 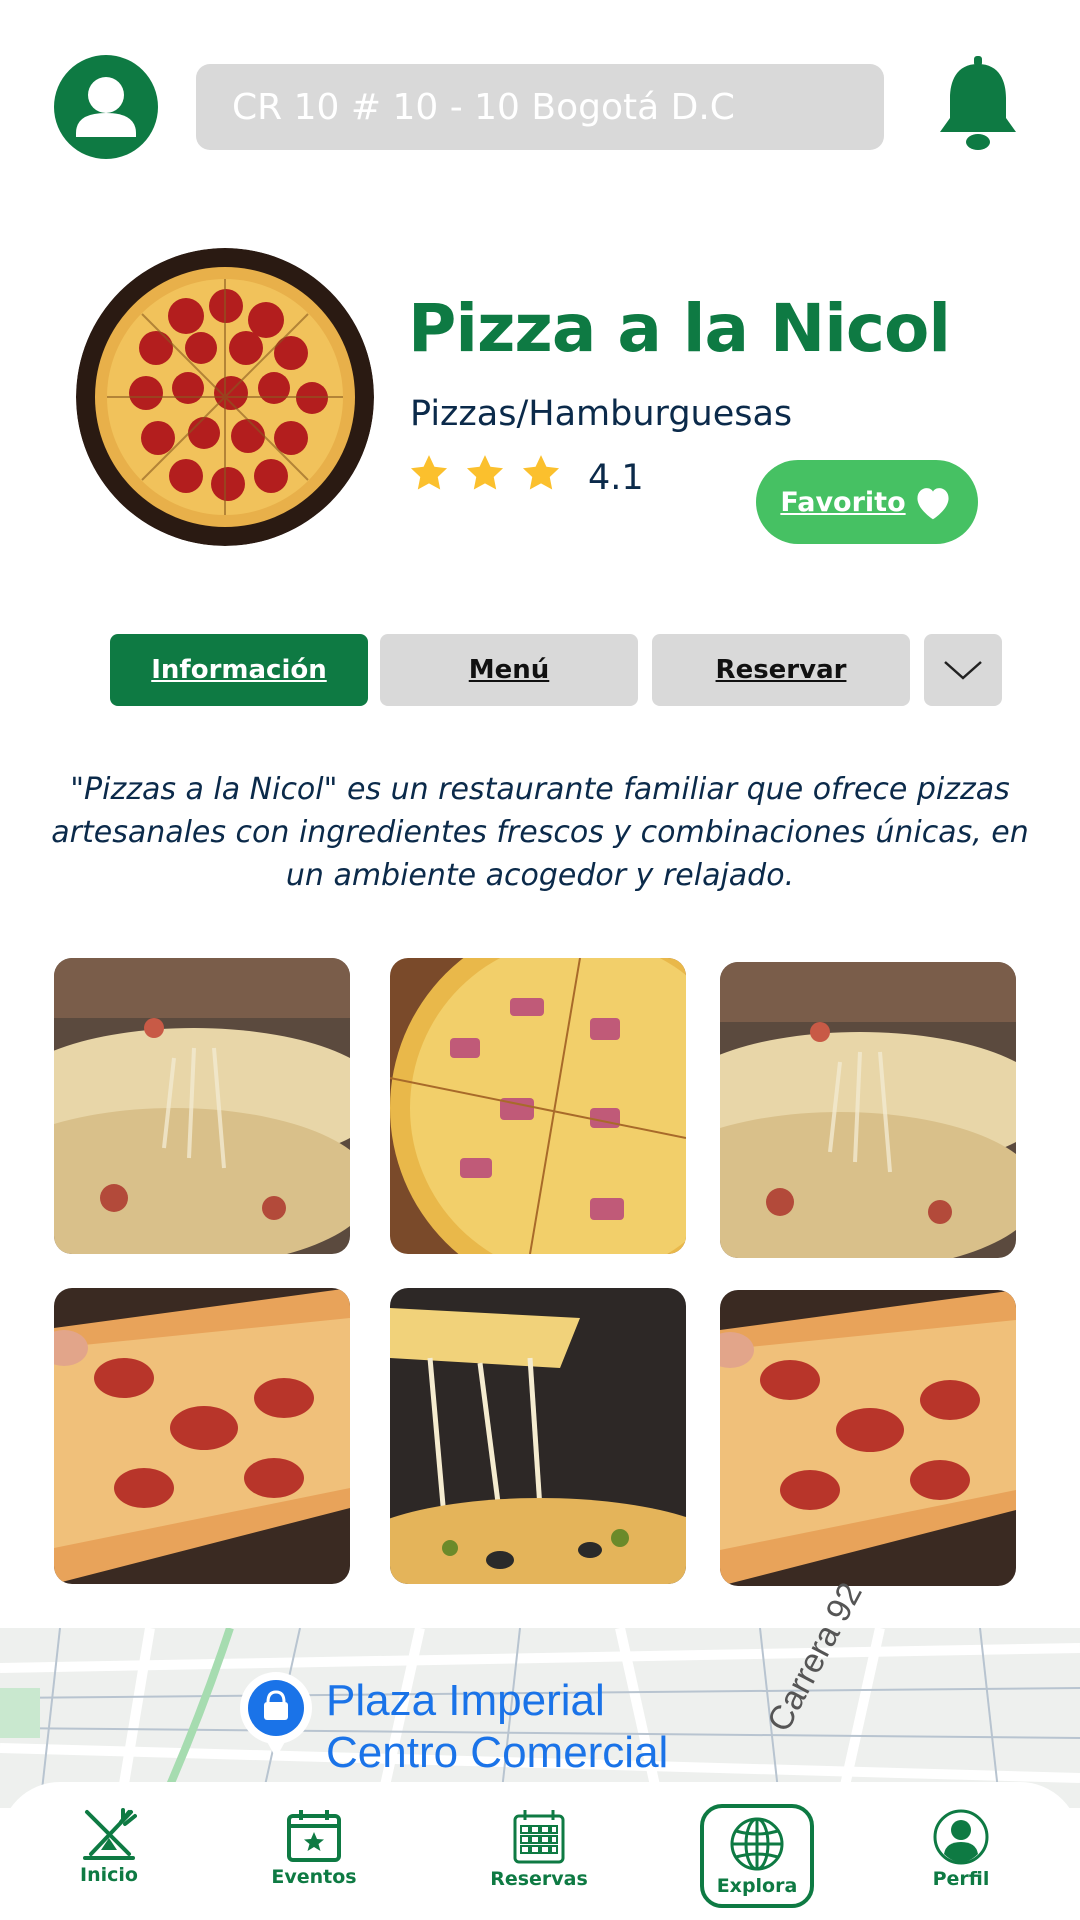 I want to click on restaurant-logo-image, so click(x=225, y=397).